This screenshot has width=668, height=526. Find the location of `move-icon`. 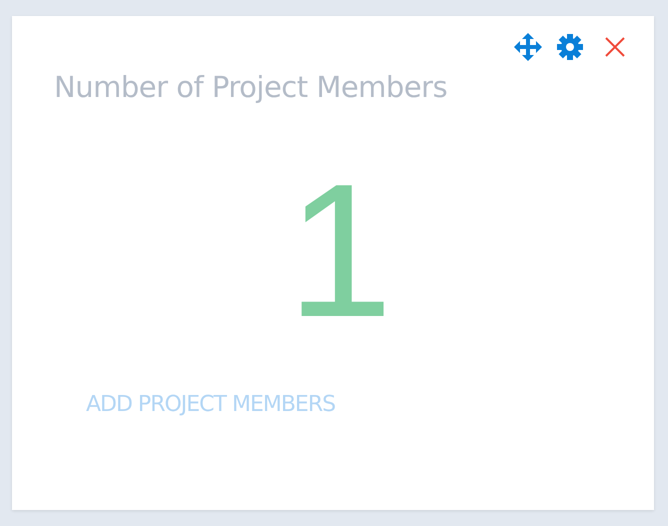

move-icon is located at coordinates (528, 47).